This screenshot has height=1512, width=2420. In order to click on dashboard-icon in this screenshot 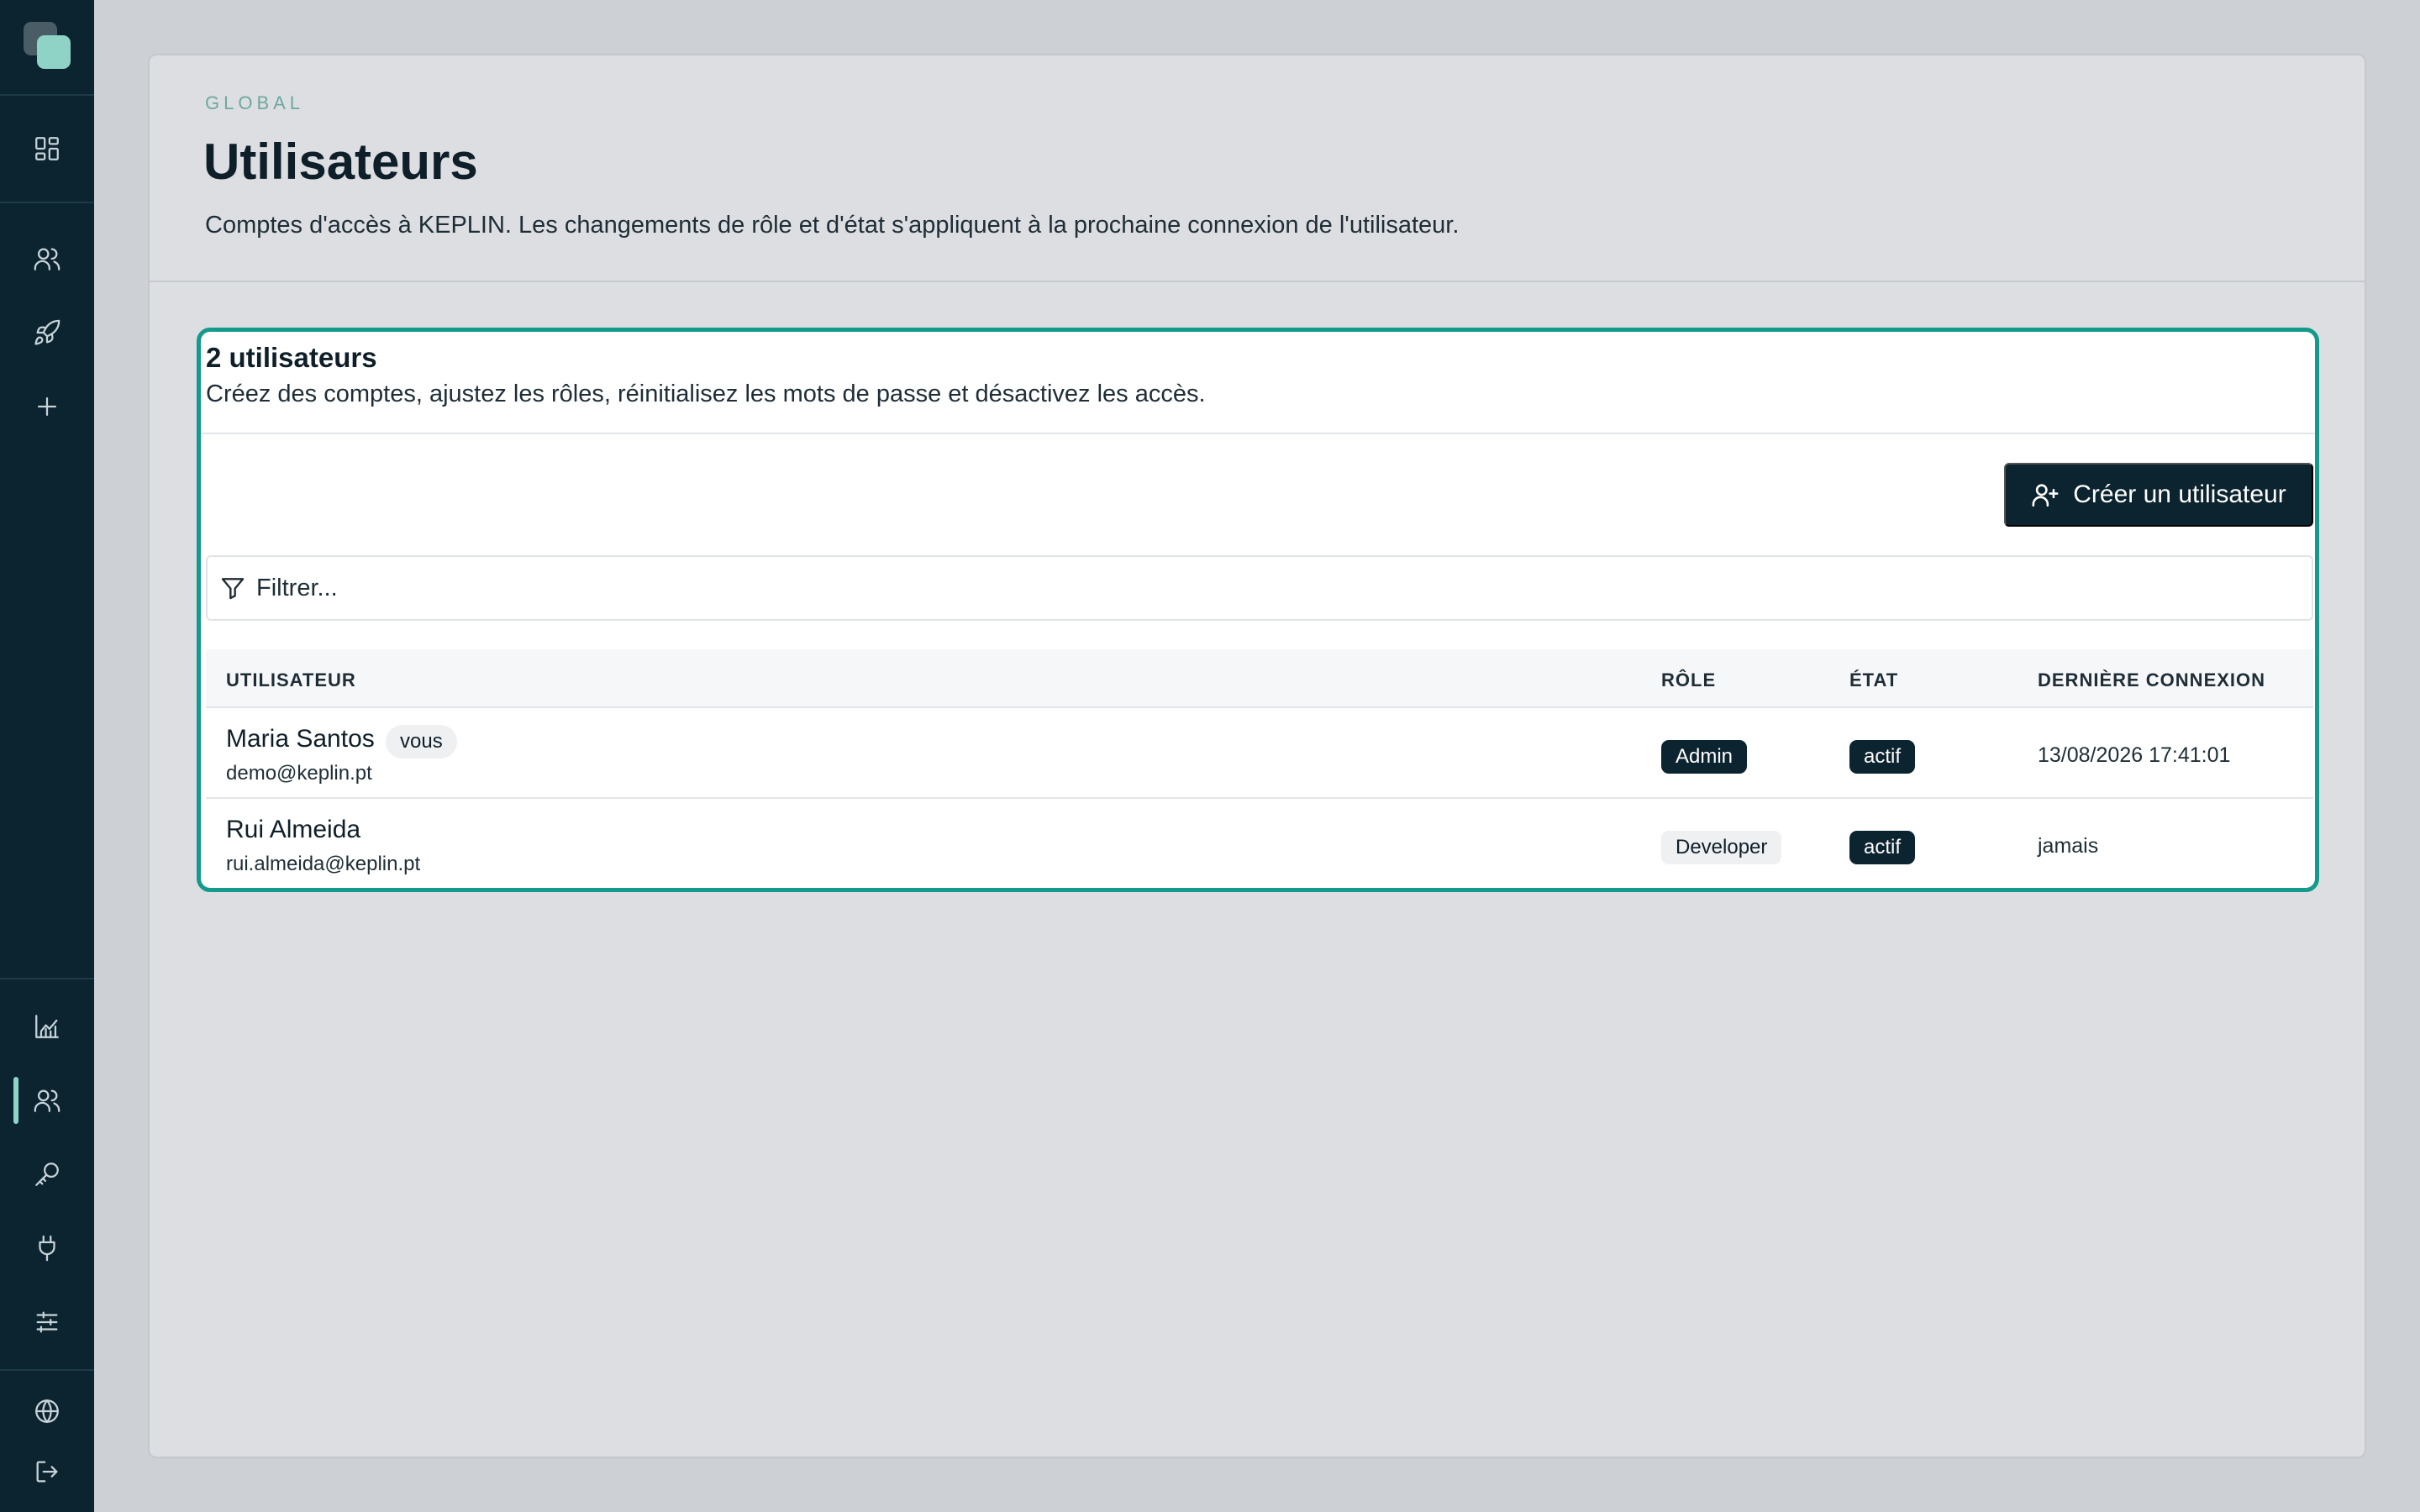, I will do `click(47, 149)`.